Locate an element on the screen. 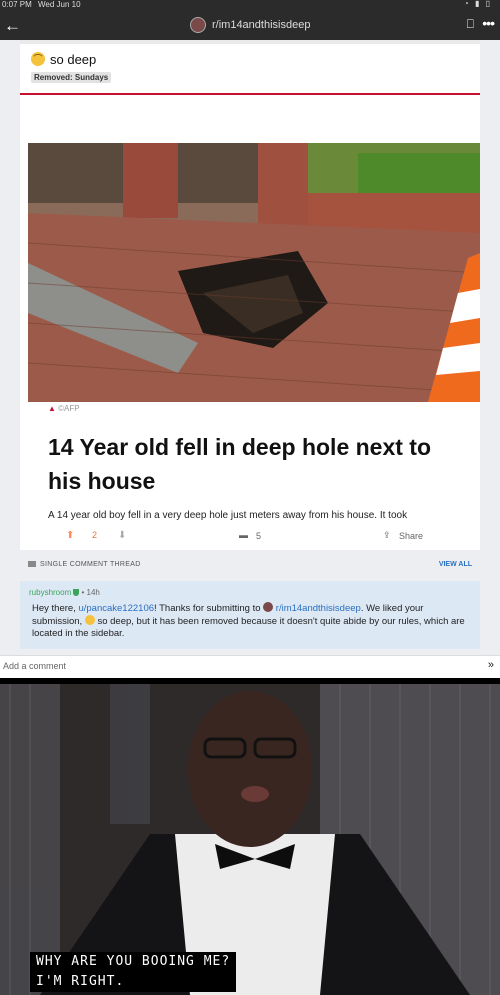 This screenshot has height=995, width=500. comment-bar: Add a comment » is located at coordinates (250, 666).